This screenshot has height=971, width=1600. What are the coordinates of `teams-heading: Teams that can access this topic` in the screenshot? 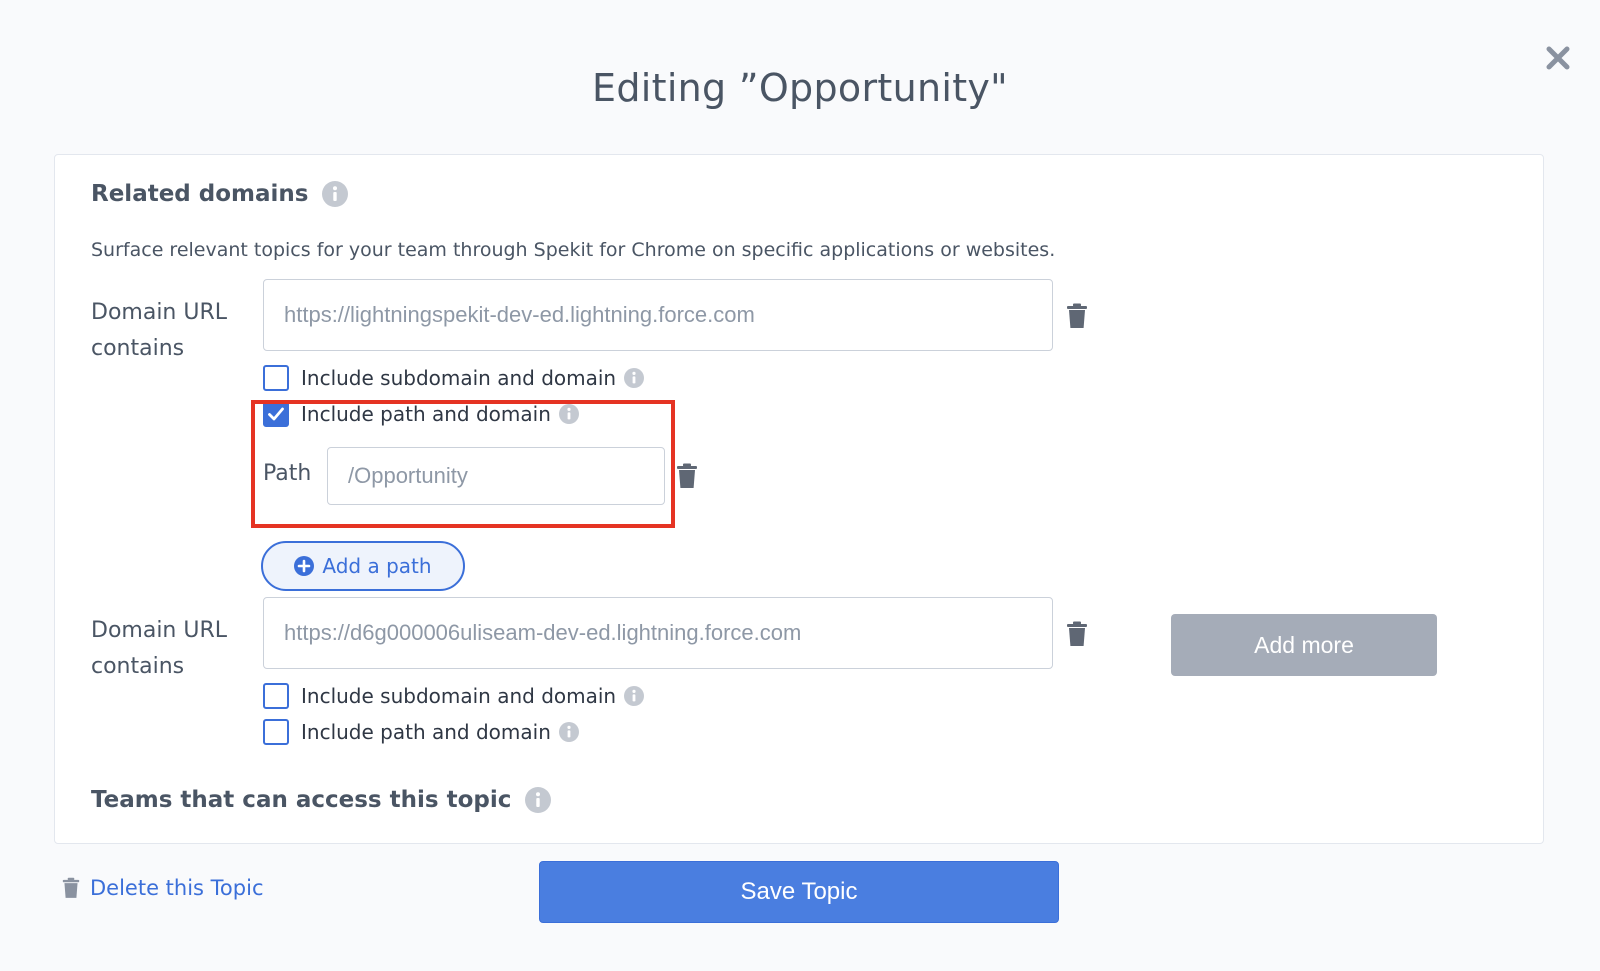 It's located at (321, 800).